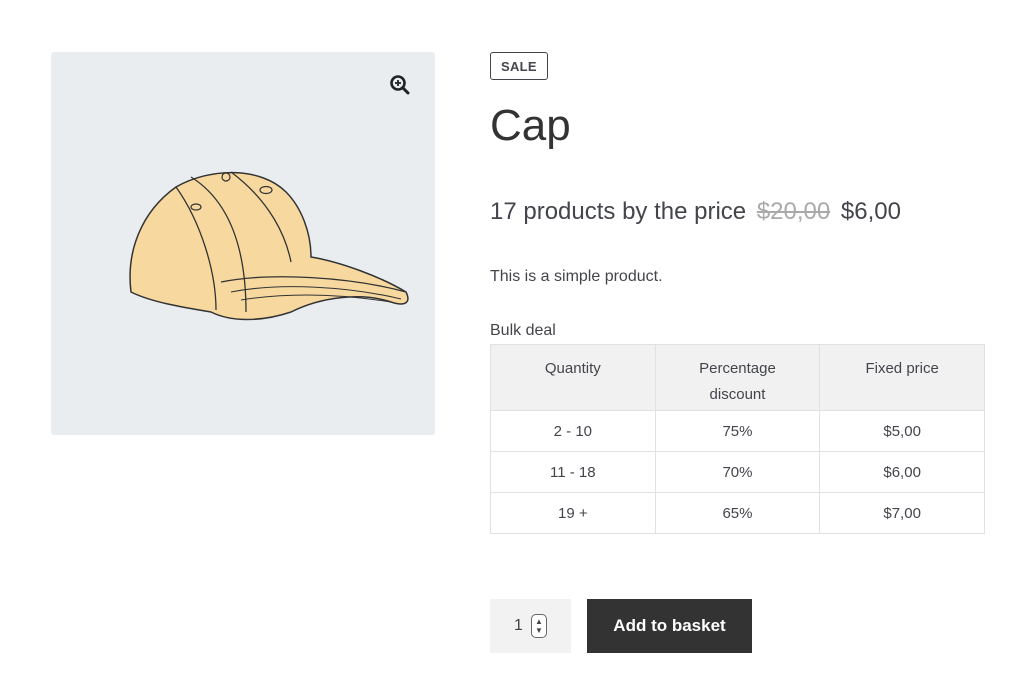 The height and width of the screenshot is (688, 1024). I want to click on price-prefix: 17 products by the price, so click(618, 212).